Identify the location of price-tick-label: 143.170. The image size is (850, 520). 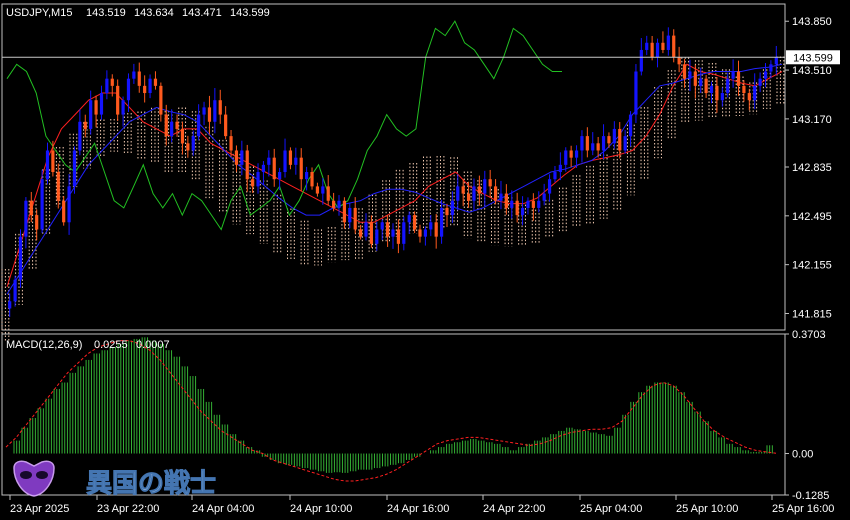
(812, 120).